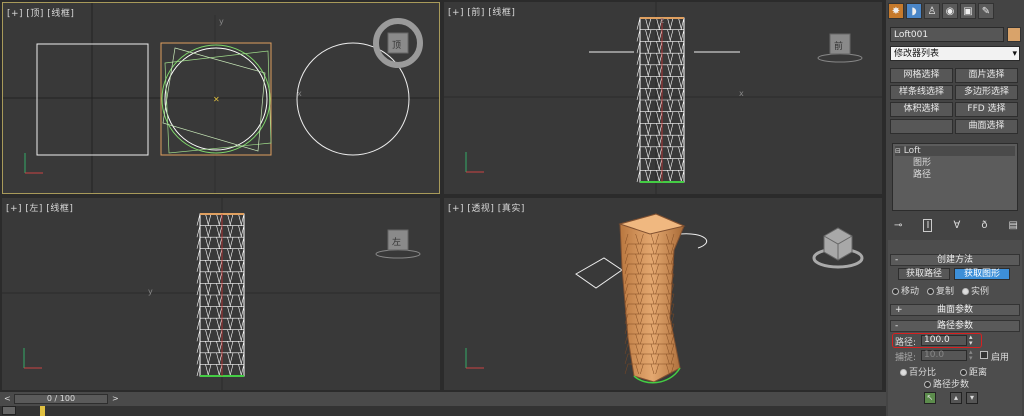 This screenshot has width=1024, height=416. I want to click on hierarchy-tab-icon: ♙, so click(932, 11).